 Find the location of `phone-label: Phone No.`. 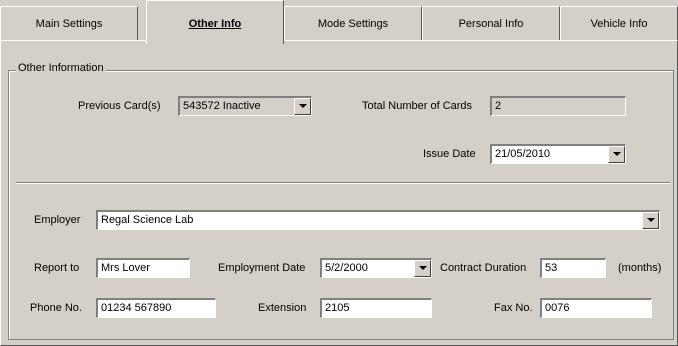

phone-label: Phone No. is located at coordinates (56, 308).